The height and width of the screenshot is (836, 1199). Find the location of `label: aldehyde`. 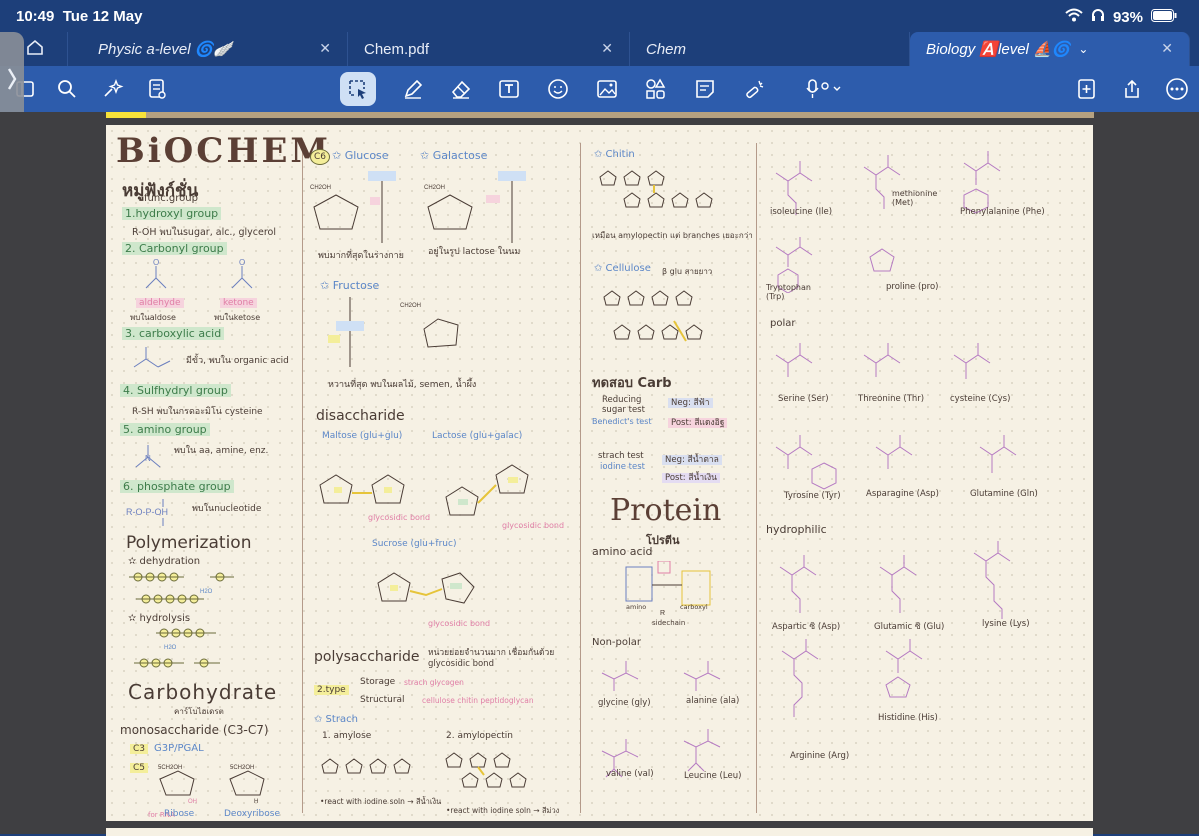

label: aldehyde is located at coordinates (160, 303).